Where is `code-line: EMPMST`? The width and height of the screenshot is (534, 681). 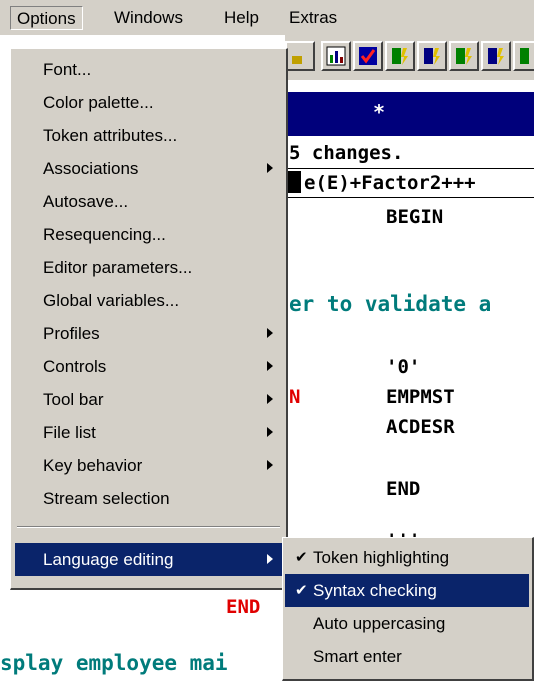
code-line: EMPMST is located at coordinates (420, 397).